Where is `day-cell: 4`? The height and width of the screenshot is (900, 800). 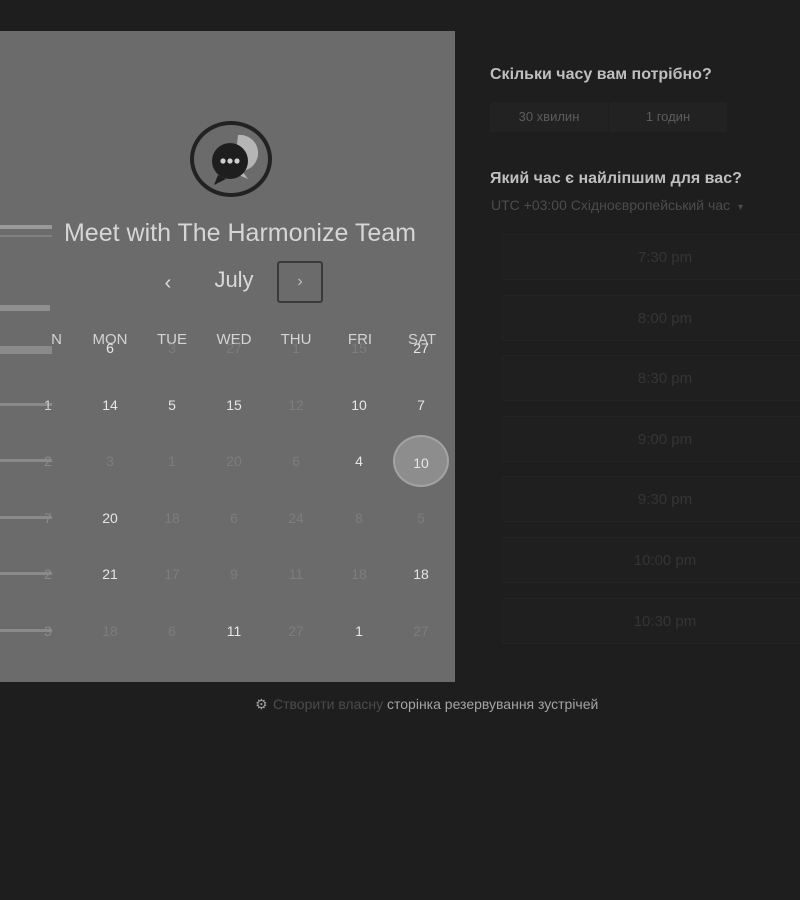
day-cell: 4 is located at coordinates (359, 461).